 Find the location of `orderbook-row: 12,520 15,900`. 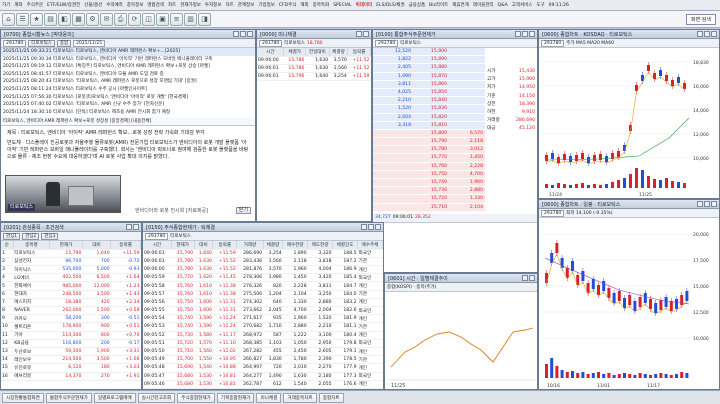

orderbook-row: 12,520 15,900 is located at coordinates (429, 52).